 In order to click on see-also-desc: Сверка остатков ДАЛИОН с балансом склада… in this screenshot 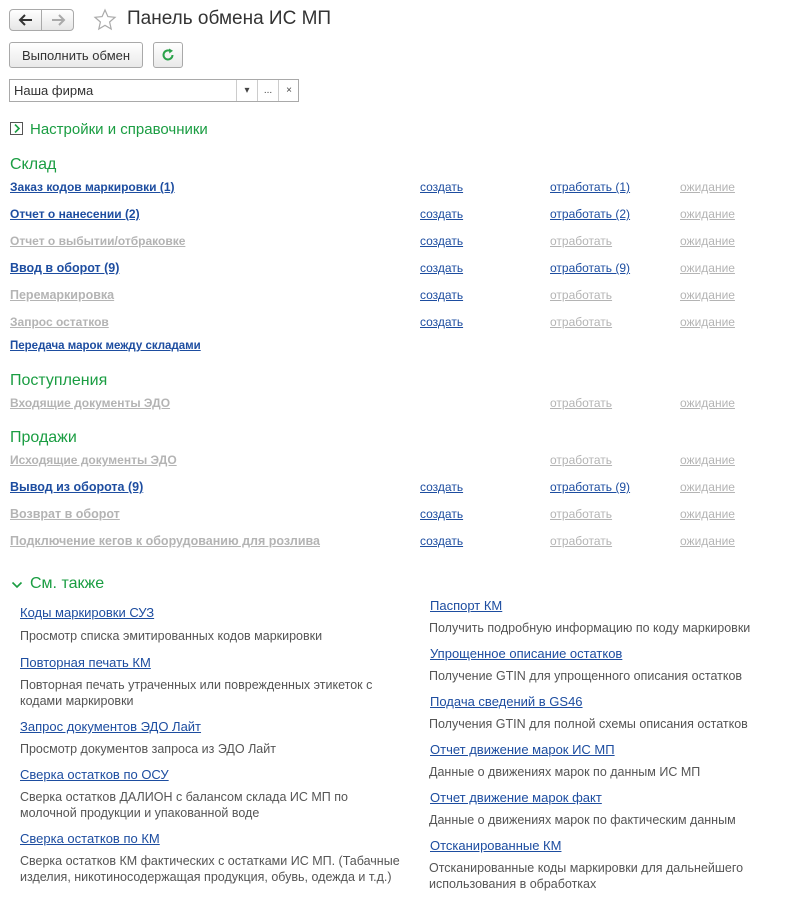, I will do `click(184, 805)`.